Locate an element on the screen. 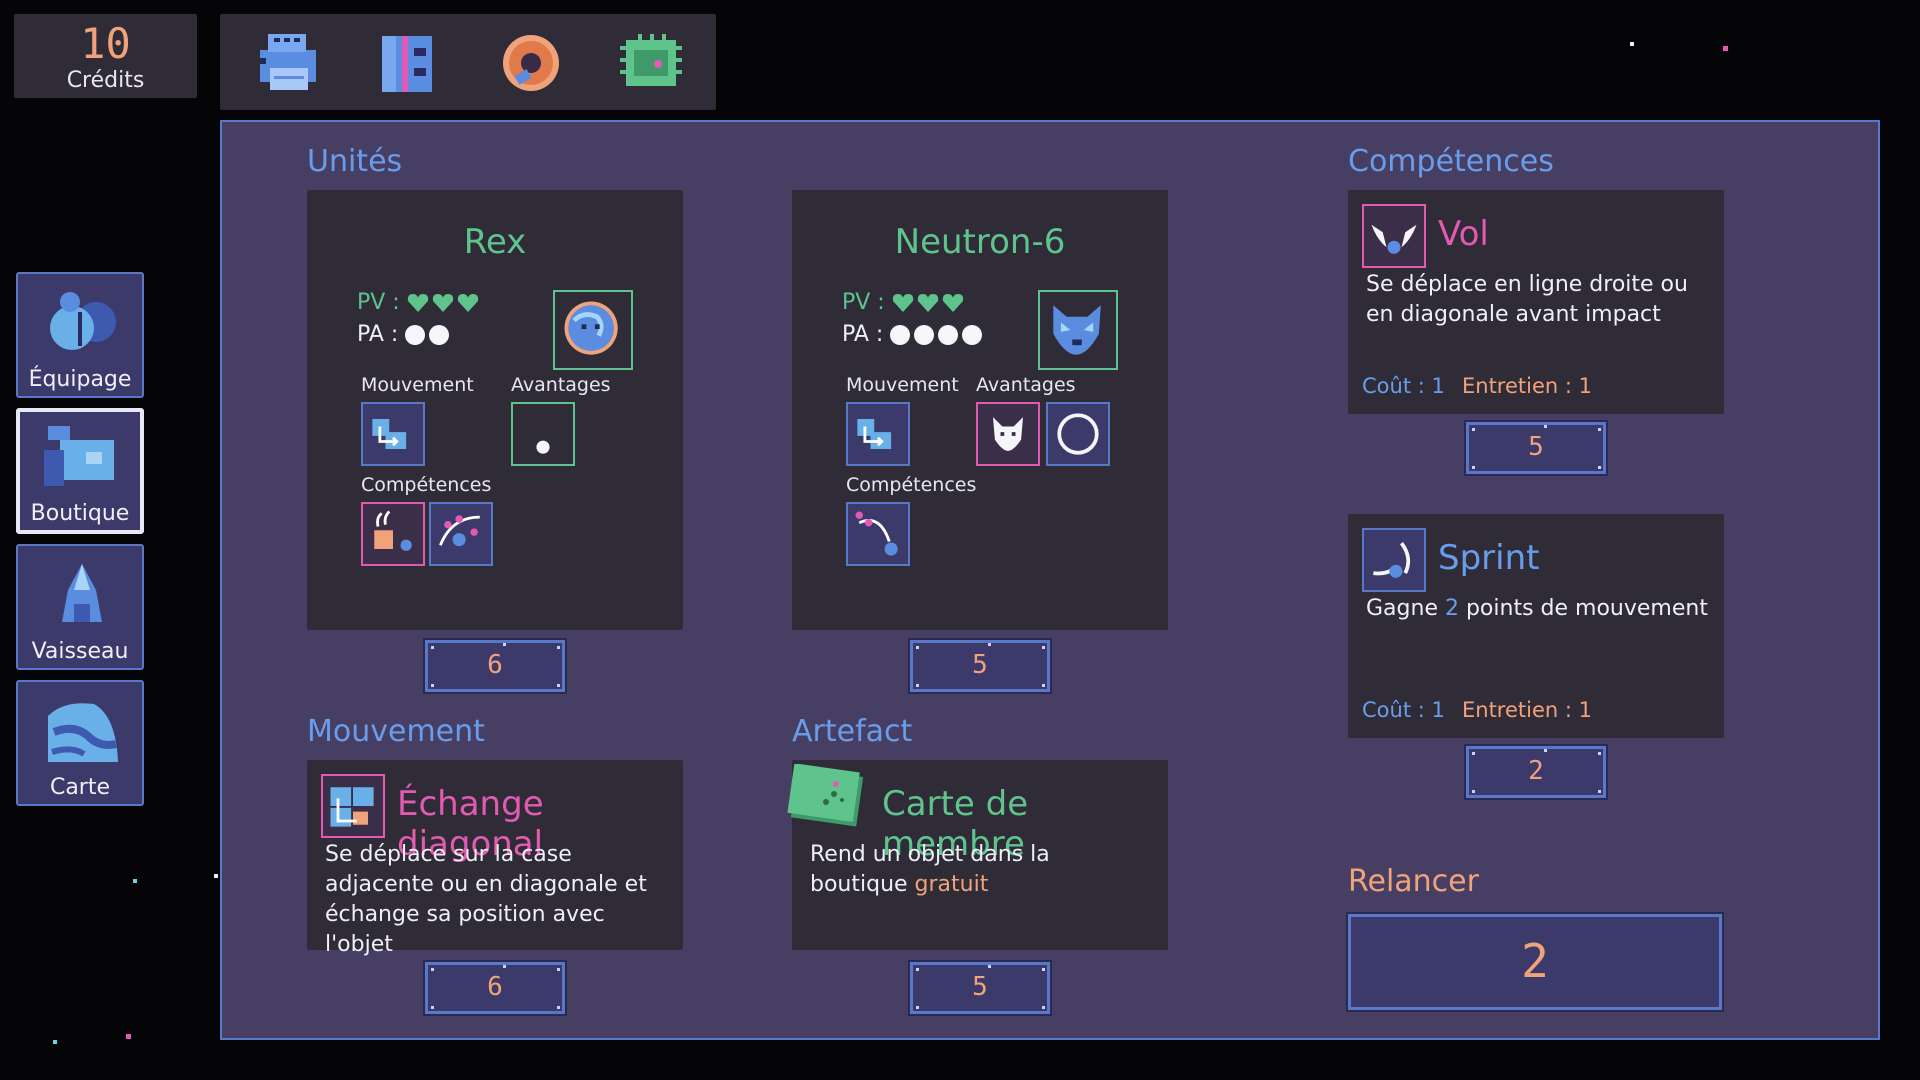 This screenshot has width=1920, height=1080. printer-icon is located at coordinates (287, 63).